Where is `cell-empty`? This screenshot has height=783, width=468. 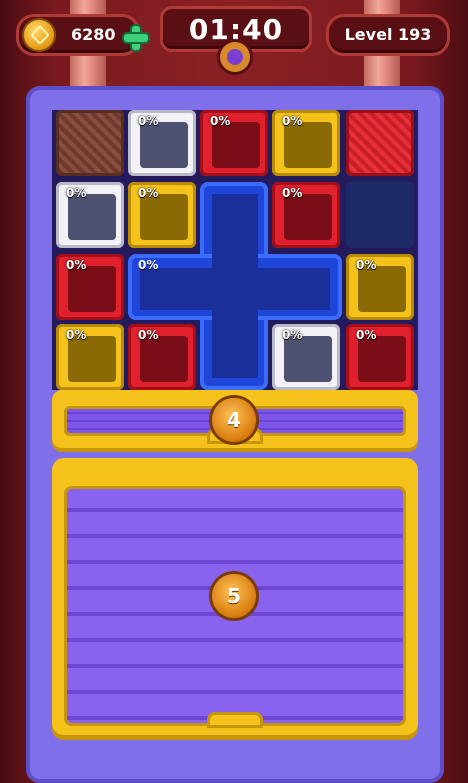 cell-empty is located at coordinates (380, 215).